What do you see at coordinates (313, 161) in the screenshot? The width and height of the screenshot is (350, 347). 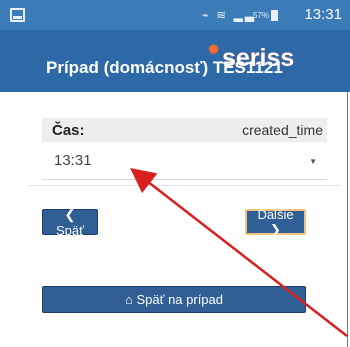 I see `chevron-down-icon: ▼` at bounding box center [313, 161].